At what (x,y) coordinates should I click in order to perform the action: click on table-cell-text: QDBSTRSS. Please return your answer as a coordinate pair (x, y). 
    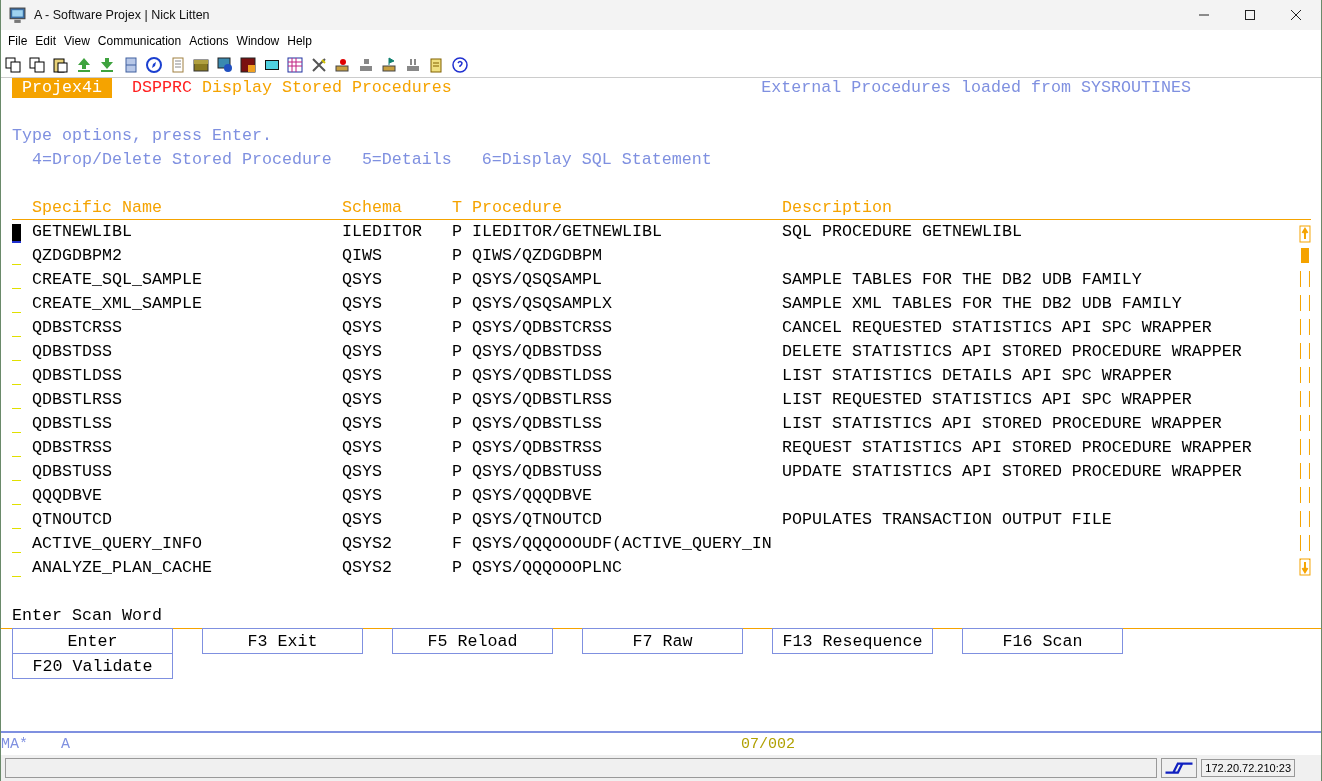
    Looking at the image, I should click on (72, 448).